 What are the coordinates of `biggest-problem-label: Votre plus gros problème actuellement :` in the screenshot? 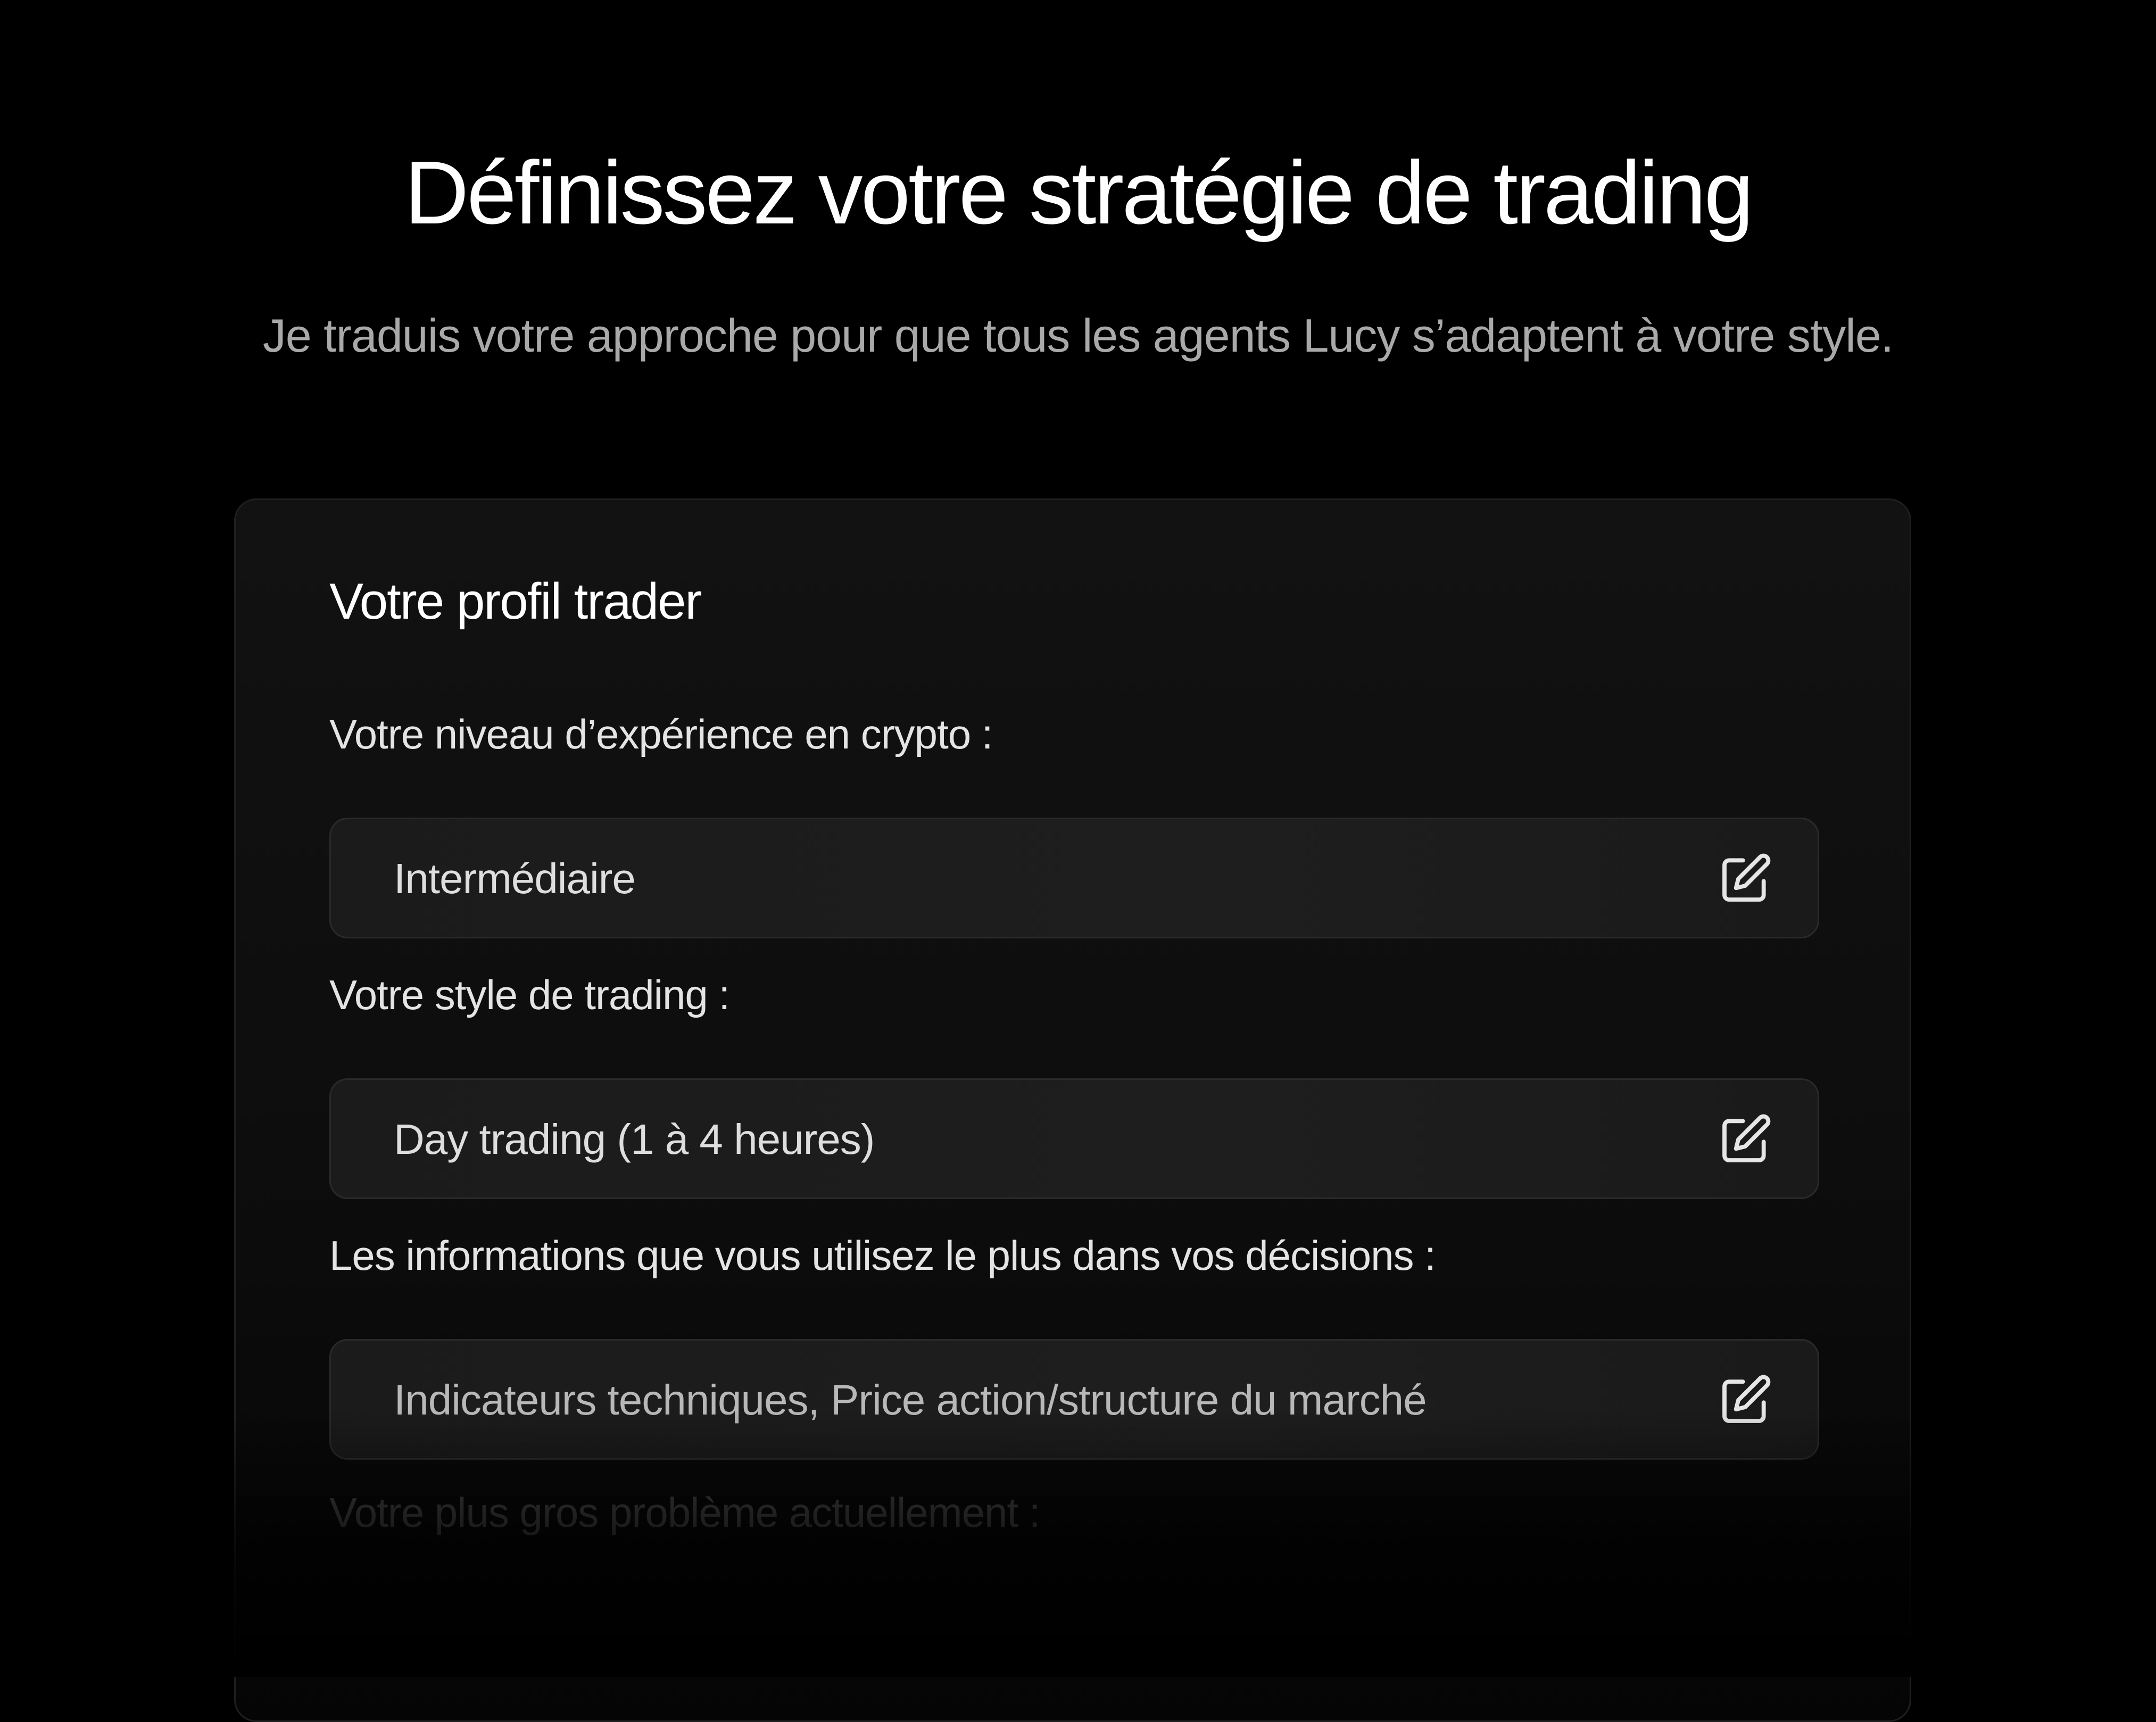 It's located at (685, 1512).